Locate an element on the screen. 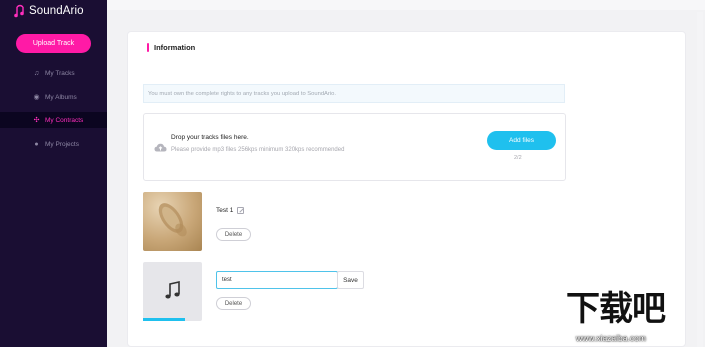 The width and height of the screenshot is (705, 347). top-bar is located at coordinates (406, 5).